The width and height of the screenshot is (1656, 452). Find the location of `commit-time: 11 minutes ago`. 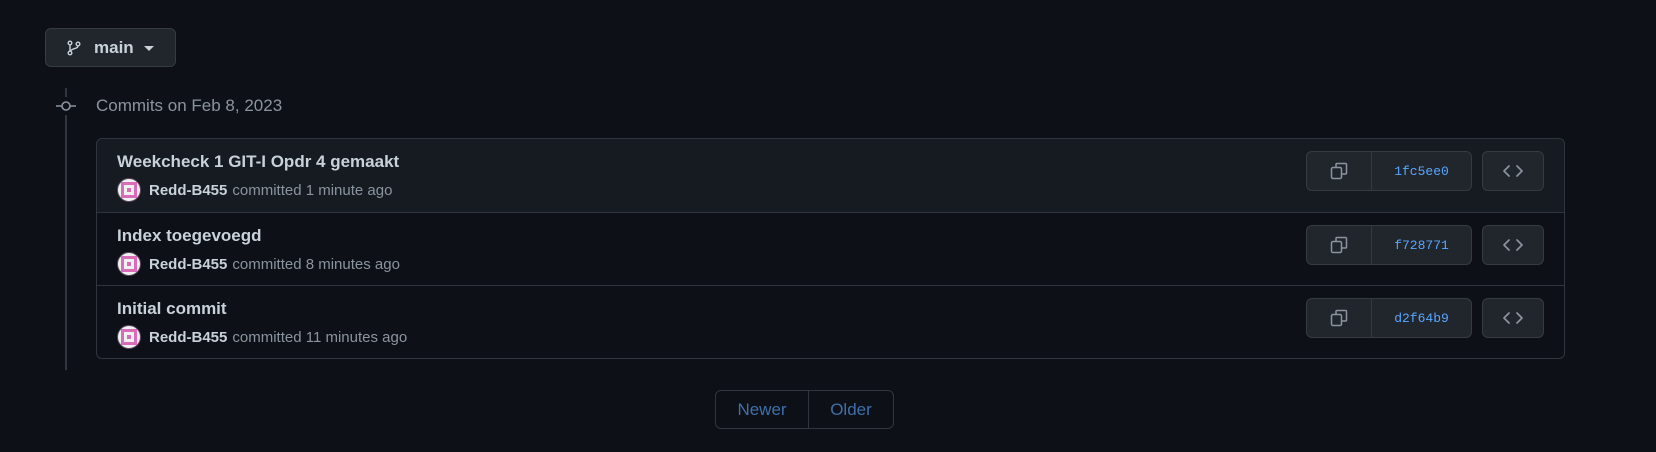

commit-time: 11 minutes ago is located at coordinates (356, 337).